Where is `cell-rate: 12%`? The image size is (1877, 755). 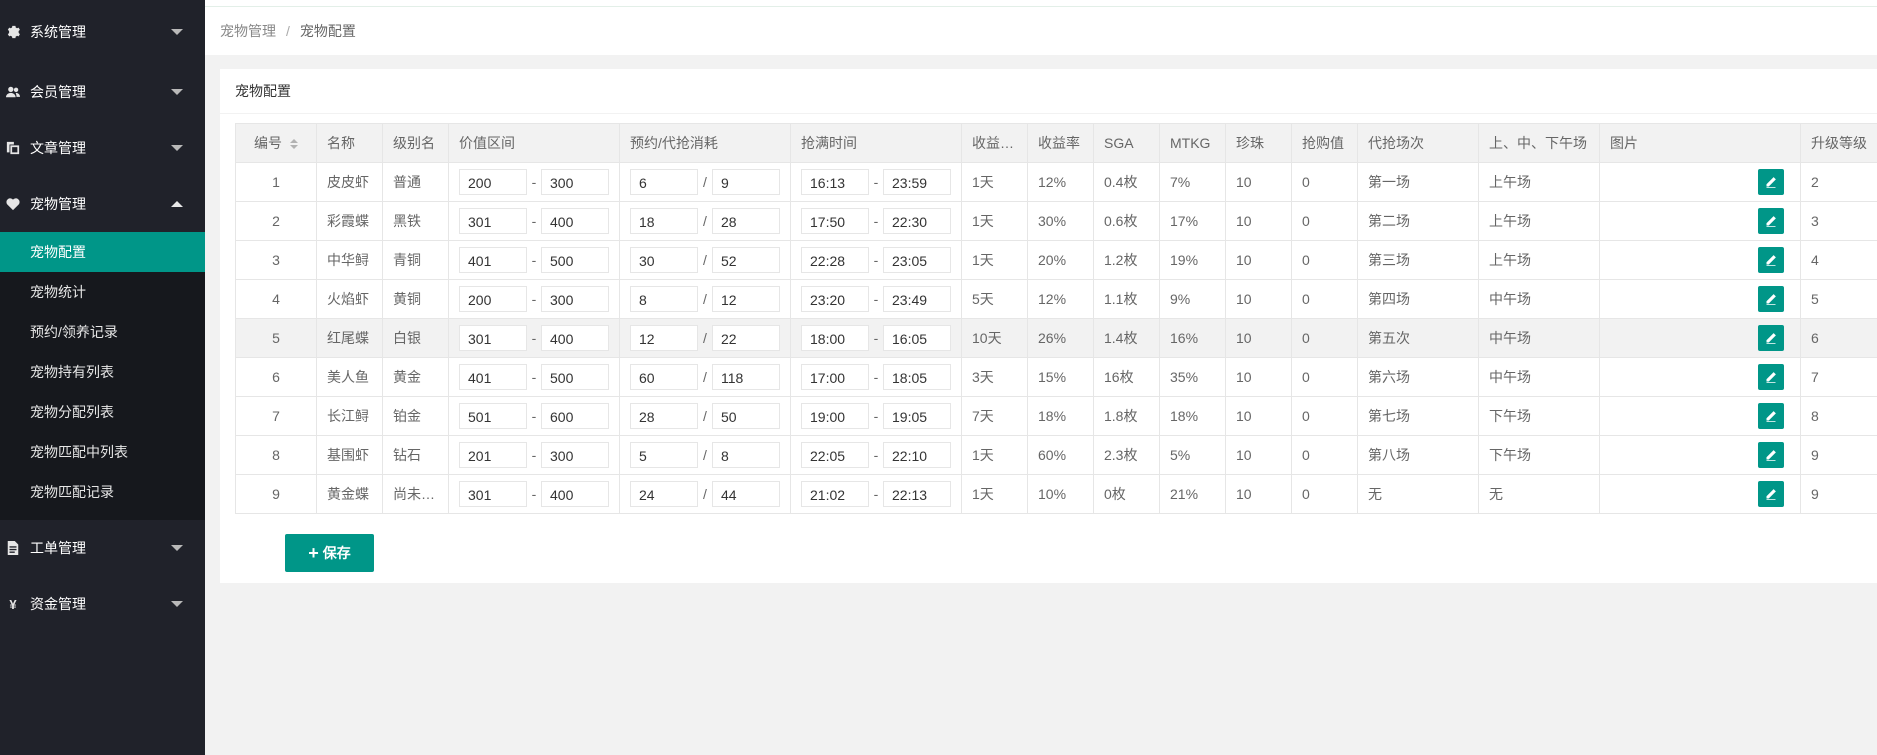
cell-rate: 12% is located at coordinates (1060, 299).